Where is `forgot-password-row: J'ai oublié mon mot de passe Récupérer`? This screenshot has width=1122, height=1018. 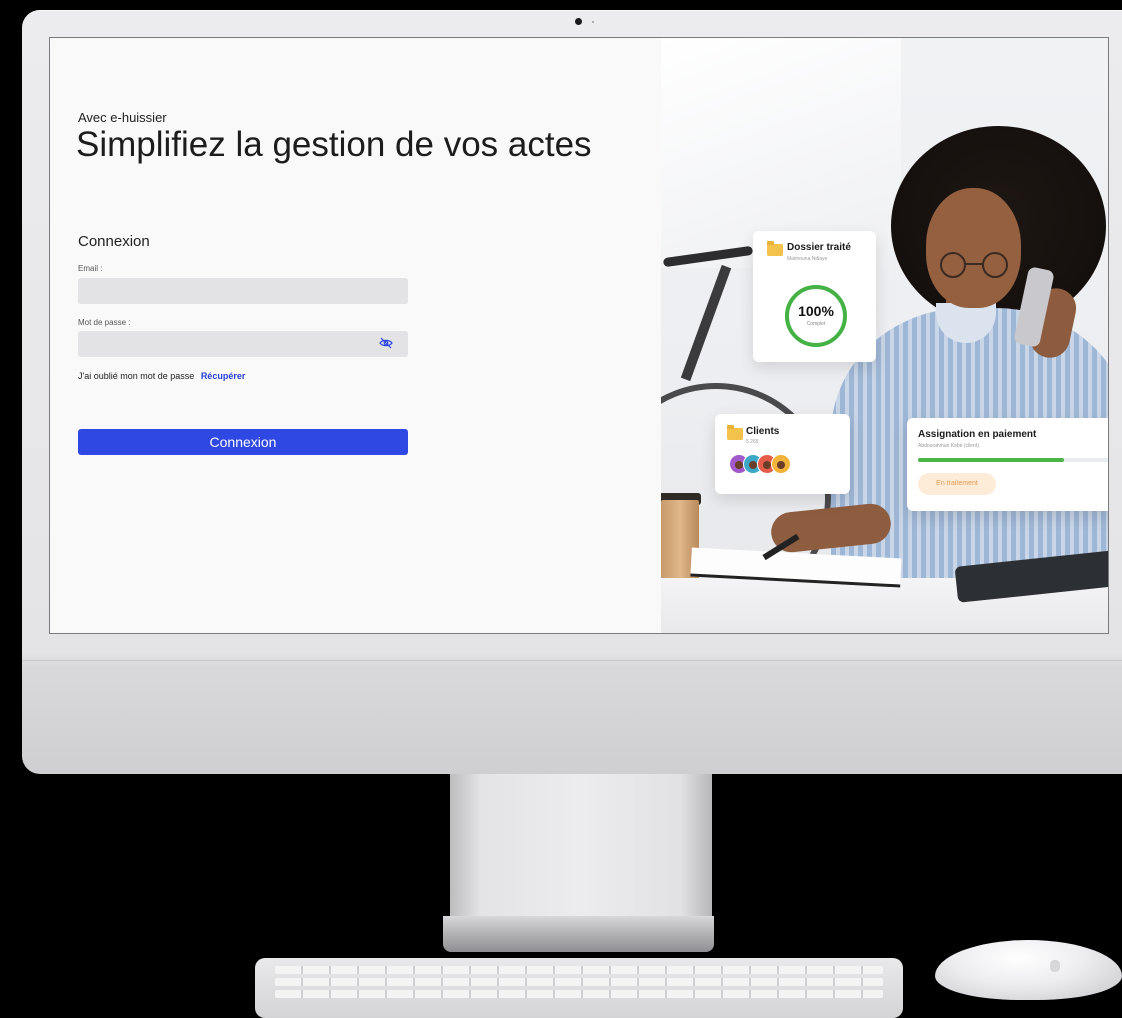
forgot-password-row: J'ai oublié mon mot de passe Récupérer is located at coordinates (161, 376).